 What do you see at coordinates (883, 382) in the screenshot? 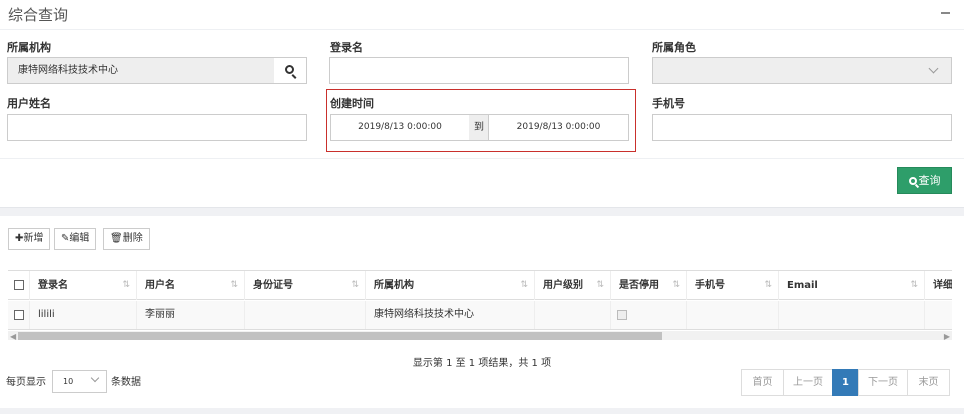
I see `next-page-button: 下一页` at bounding box center [883, 382].